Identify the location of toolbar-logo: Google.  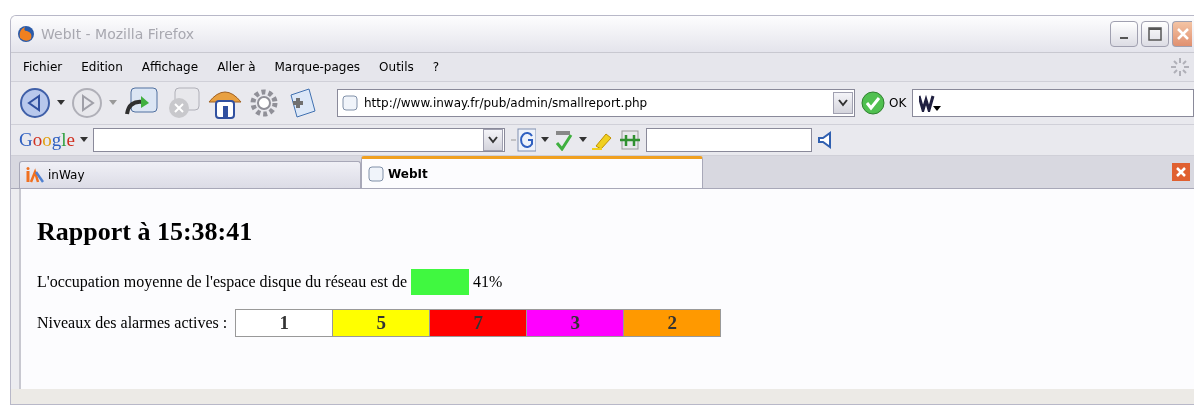
(47, 140).